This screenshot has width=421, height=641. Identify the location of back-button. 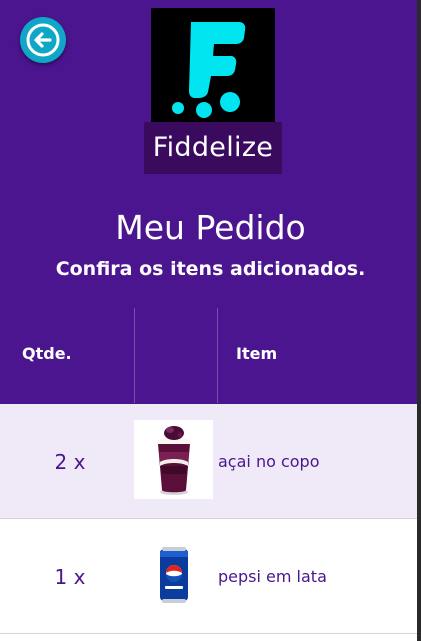
(43, 40).